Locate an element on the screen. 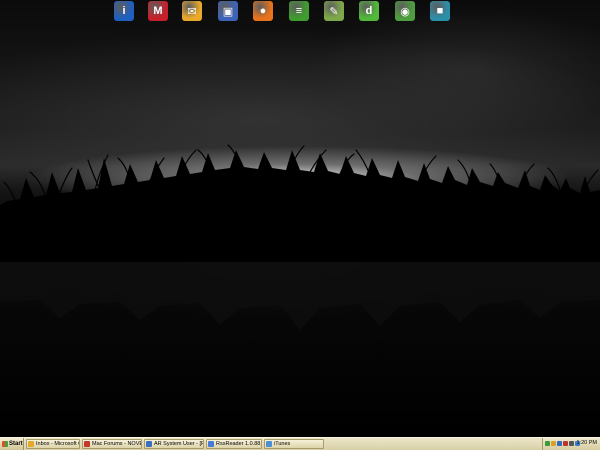  task-rssreader: RssReader 1.0.88.0 is located at coordinates (234, 444).